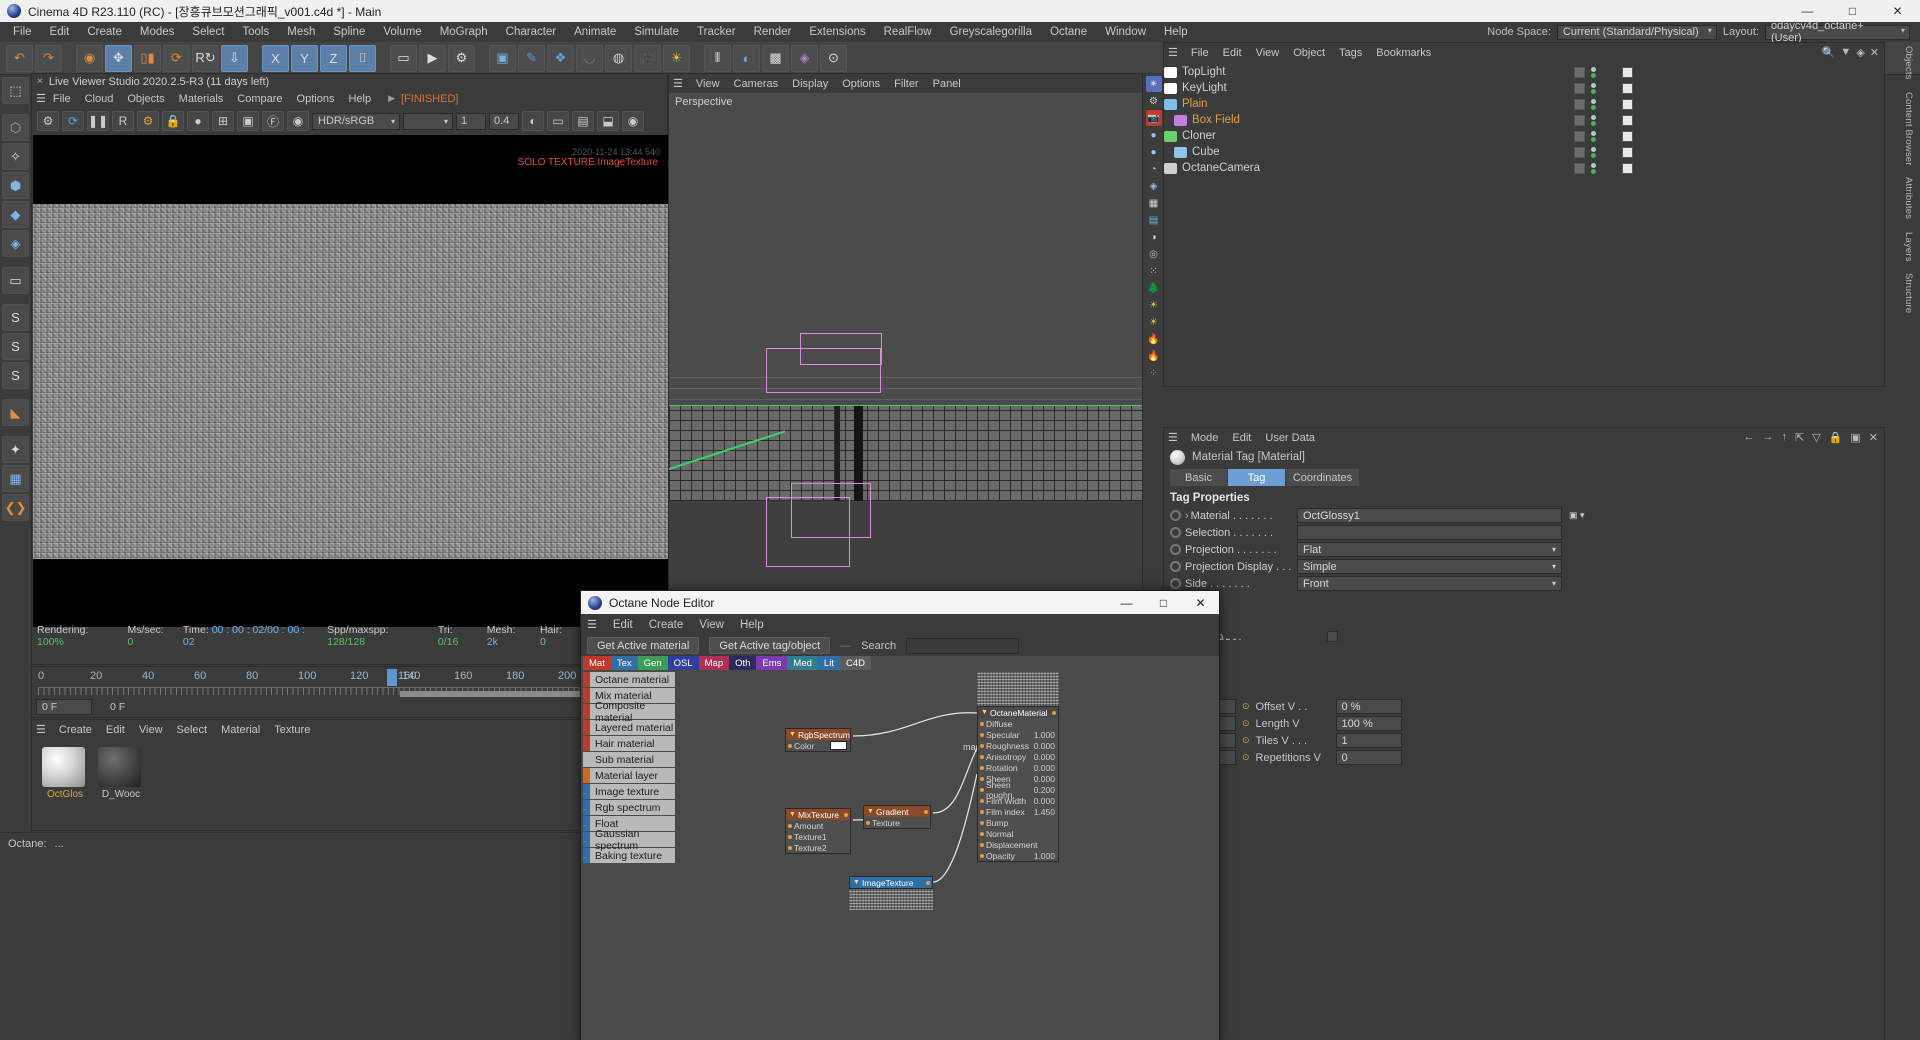 The width and height of the screenshot is (1920, 1040). Describe the element at coordinates (502, 58) in the screenshot. I see `cube-primitive-icon: ▣` at that location.